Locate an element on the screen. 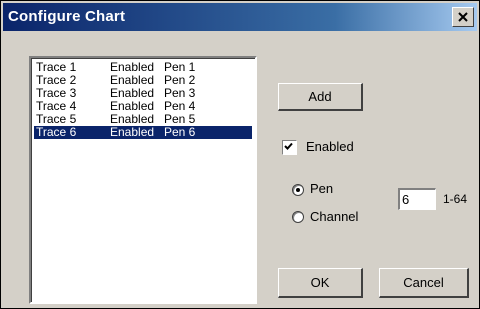  pen-radio is located at coordinates (298, 190).